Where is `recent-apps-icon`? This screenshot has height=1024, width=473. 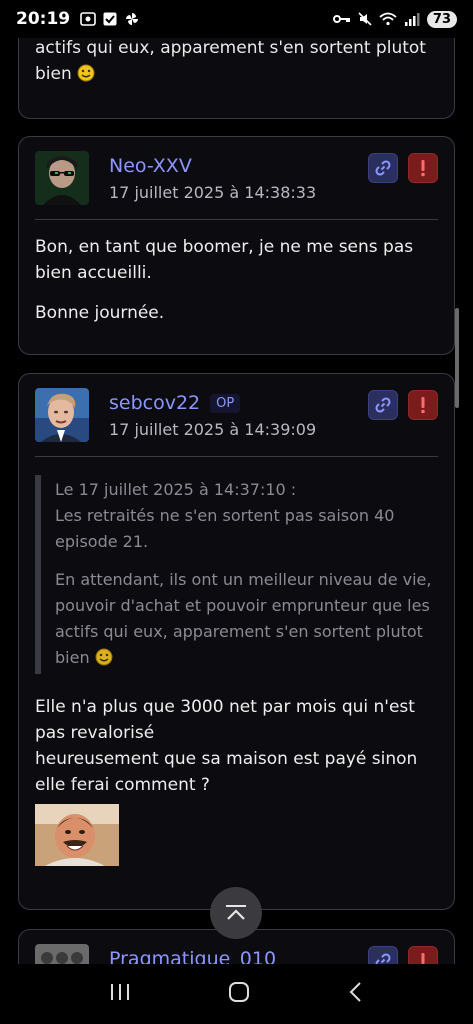 recent-apps-icon is located at coordinates (119, 992).